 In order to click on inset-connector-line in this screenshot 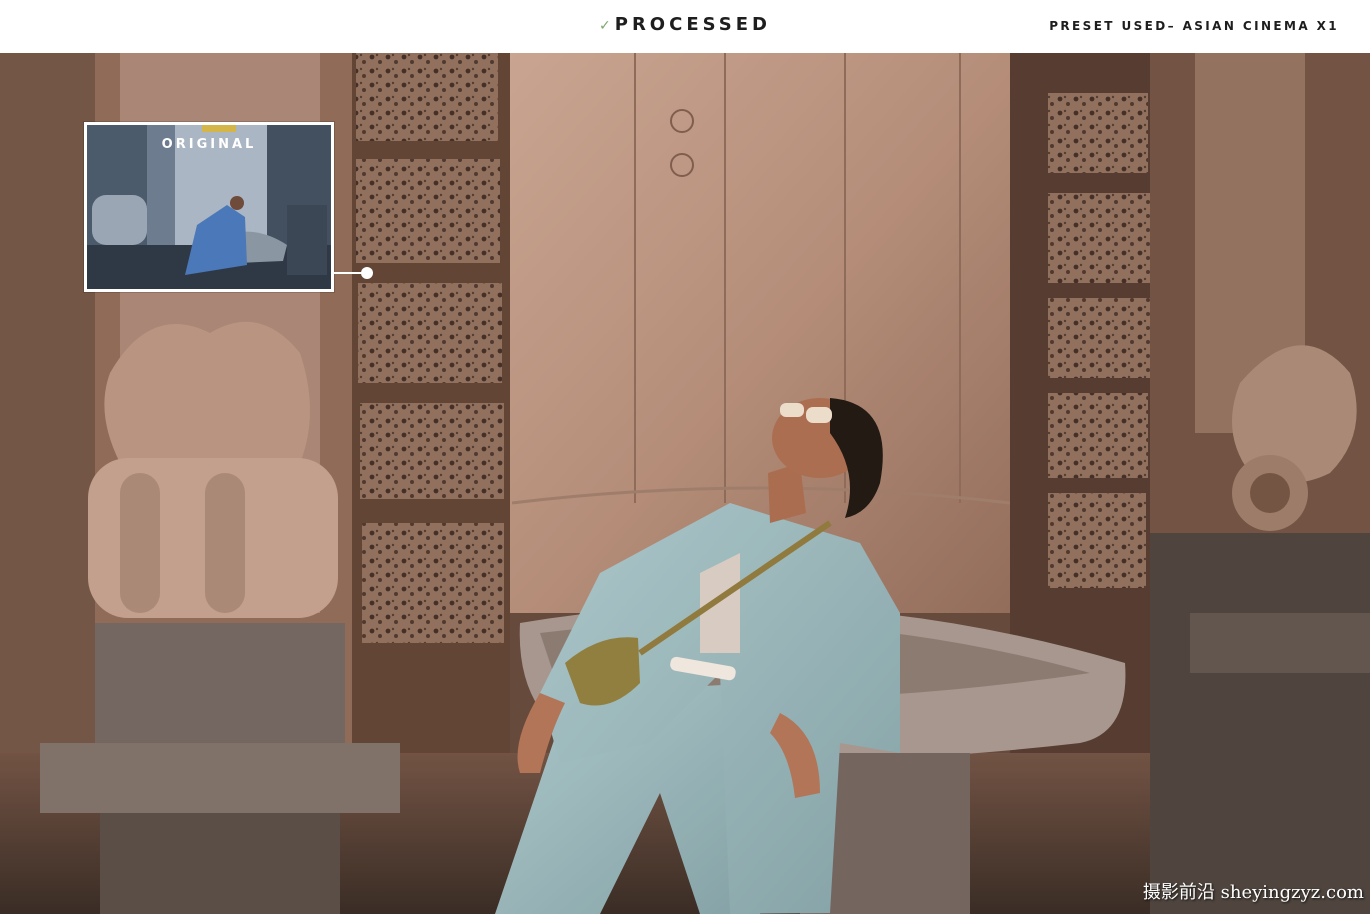, I will do `click(348, 273)`.